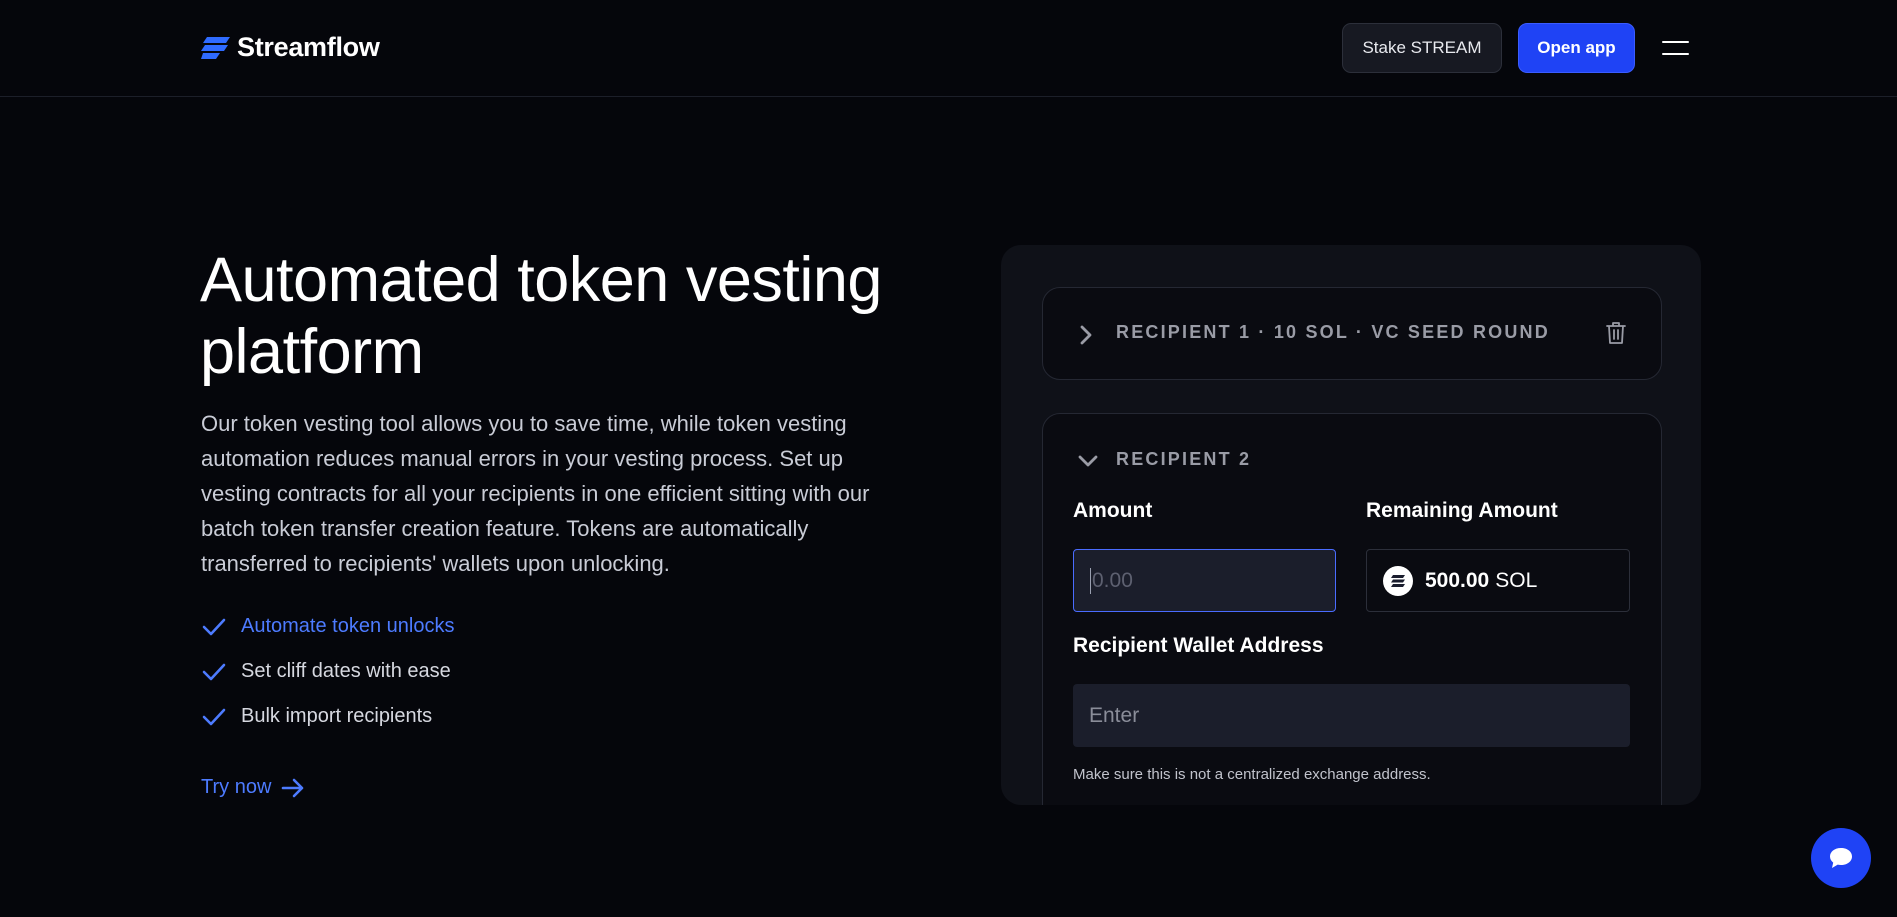 This screenshot has width=1897, height=917. I want to click on amount-input: 0.00, so click(1204, 580).